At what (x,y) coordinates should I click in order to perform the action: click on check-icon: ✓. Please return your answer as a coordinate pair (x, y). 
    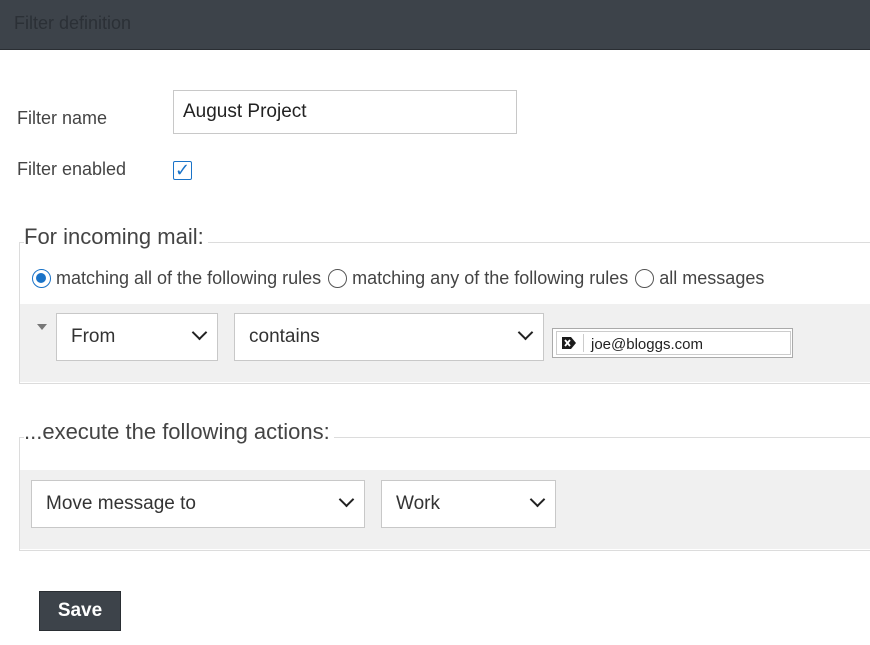
    Looking at the image, I should click on (183, 170).